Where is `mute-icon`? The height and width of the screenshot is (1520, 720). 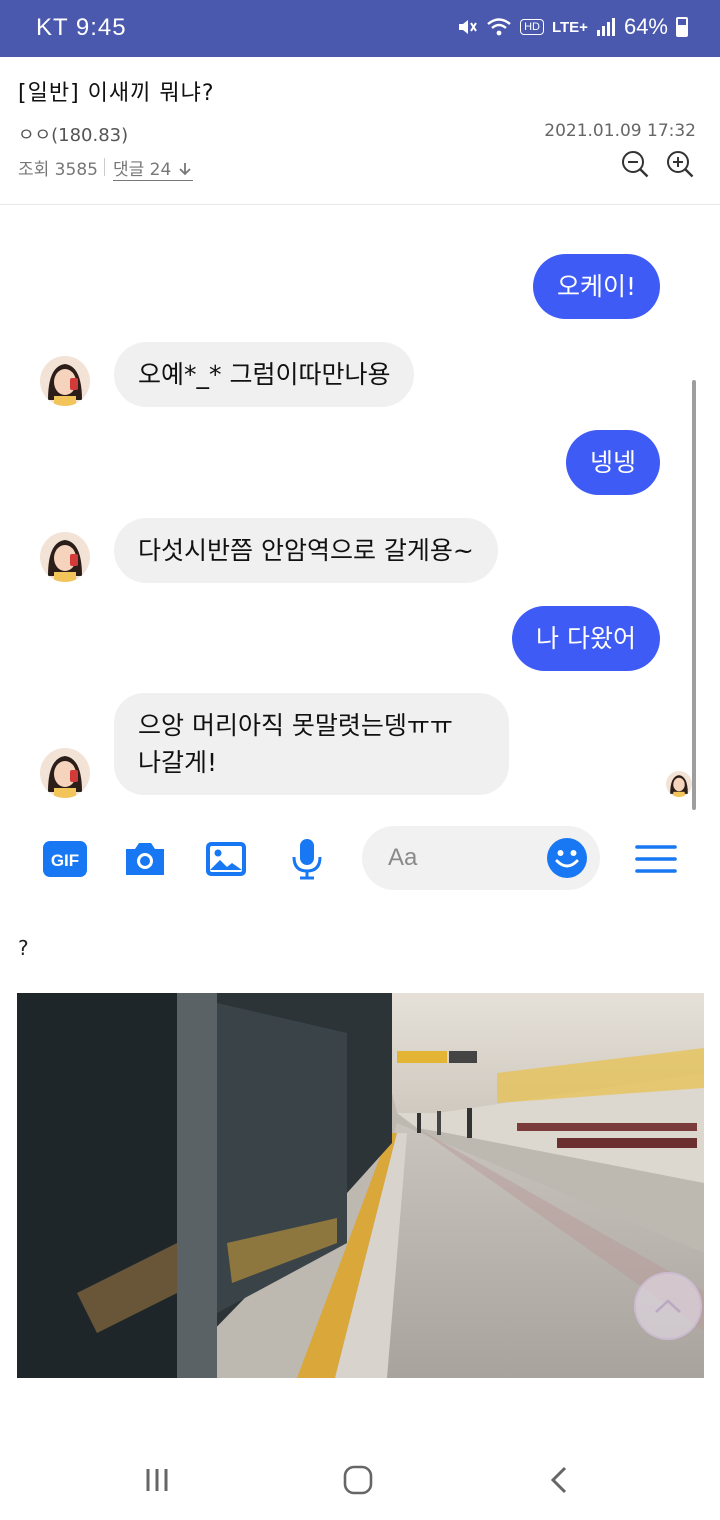
mute-icon is located at coordinates (467, 27).